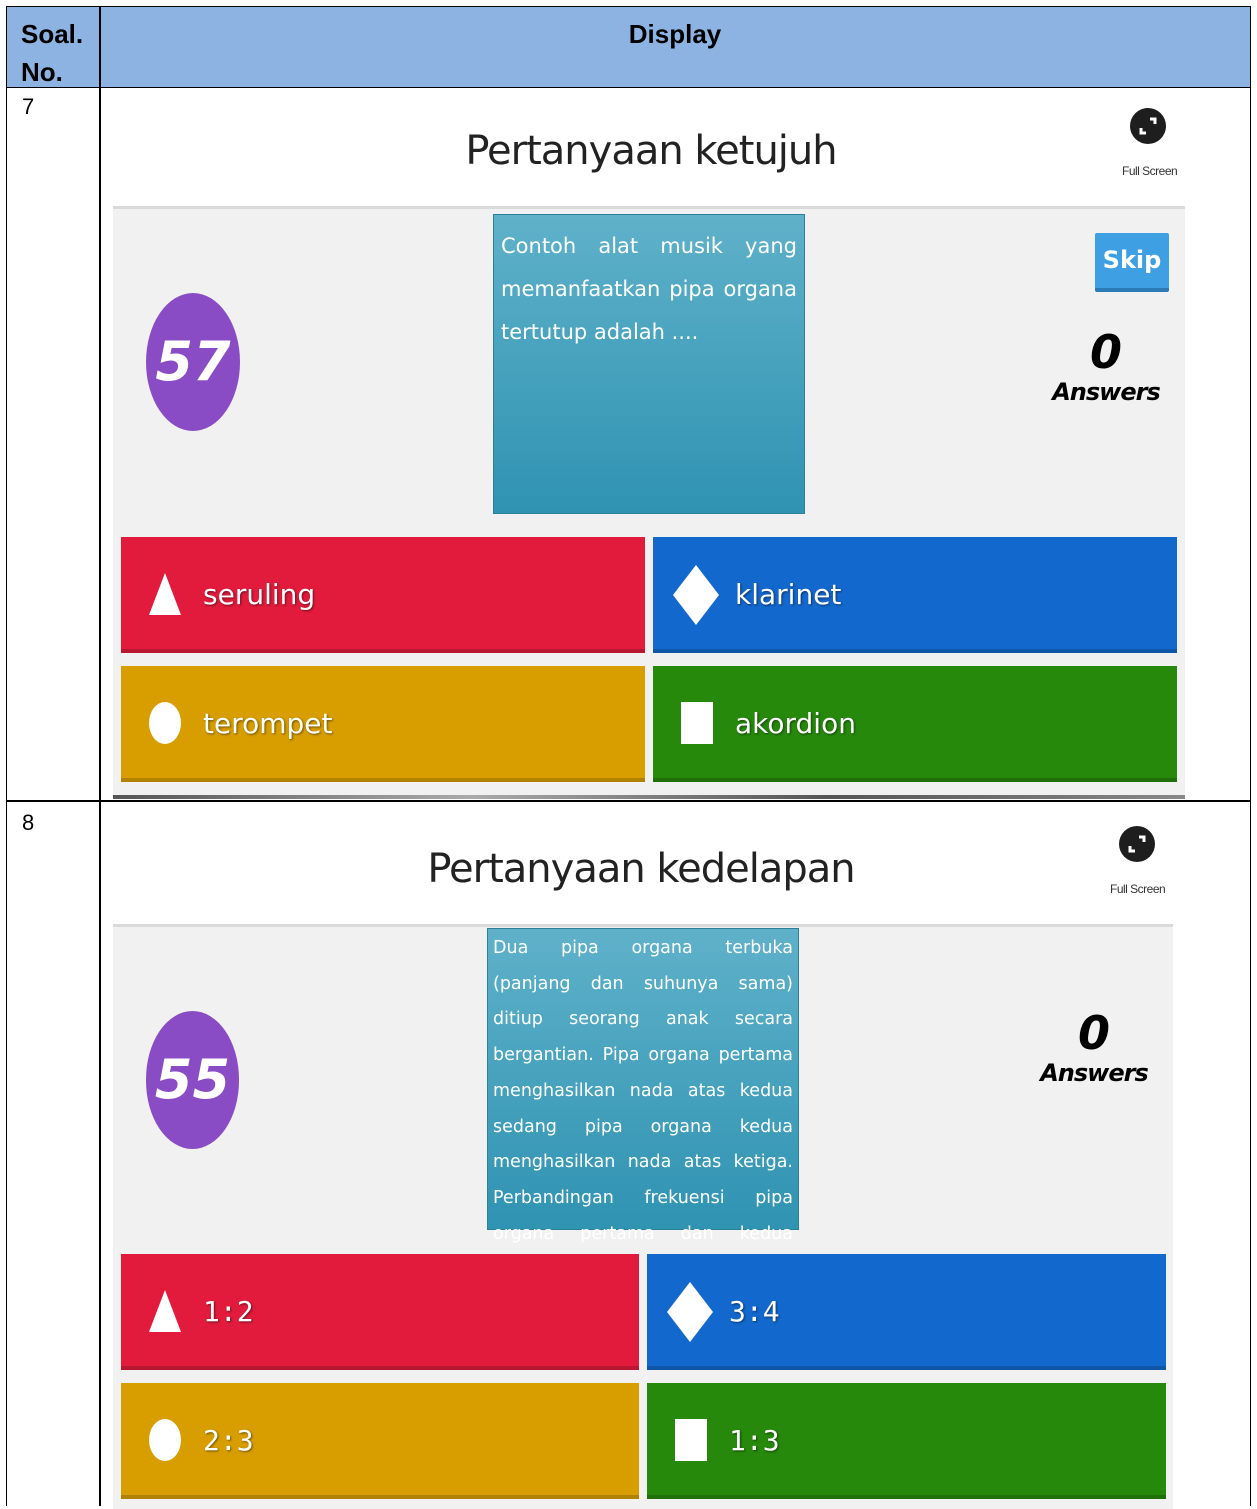 The width and height of the screenshot is (1257, 1509). Describe the element at coordinates (383, 724) in the screenshot. I see `answer-option-circle: terompet` at that location.